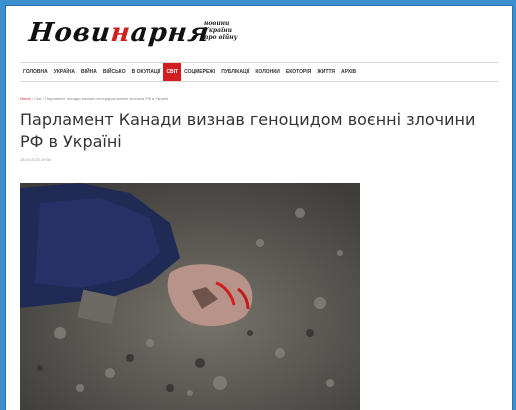 Image resolution: width=516 pixels, height=410 pixels. I want to click on site-logo: Новинарня, so click(119, 33).